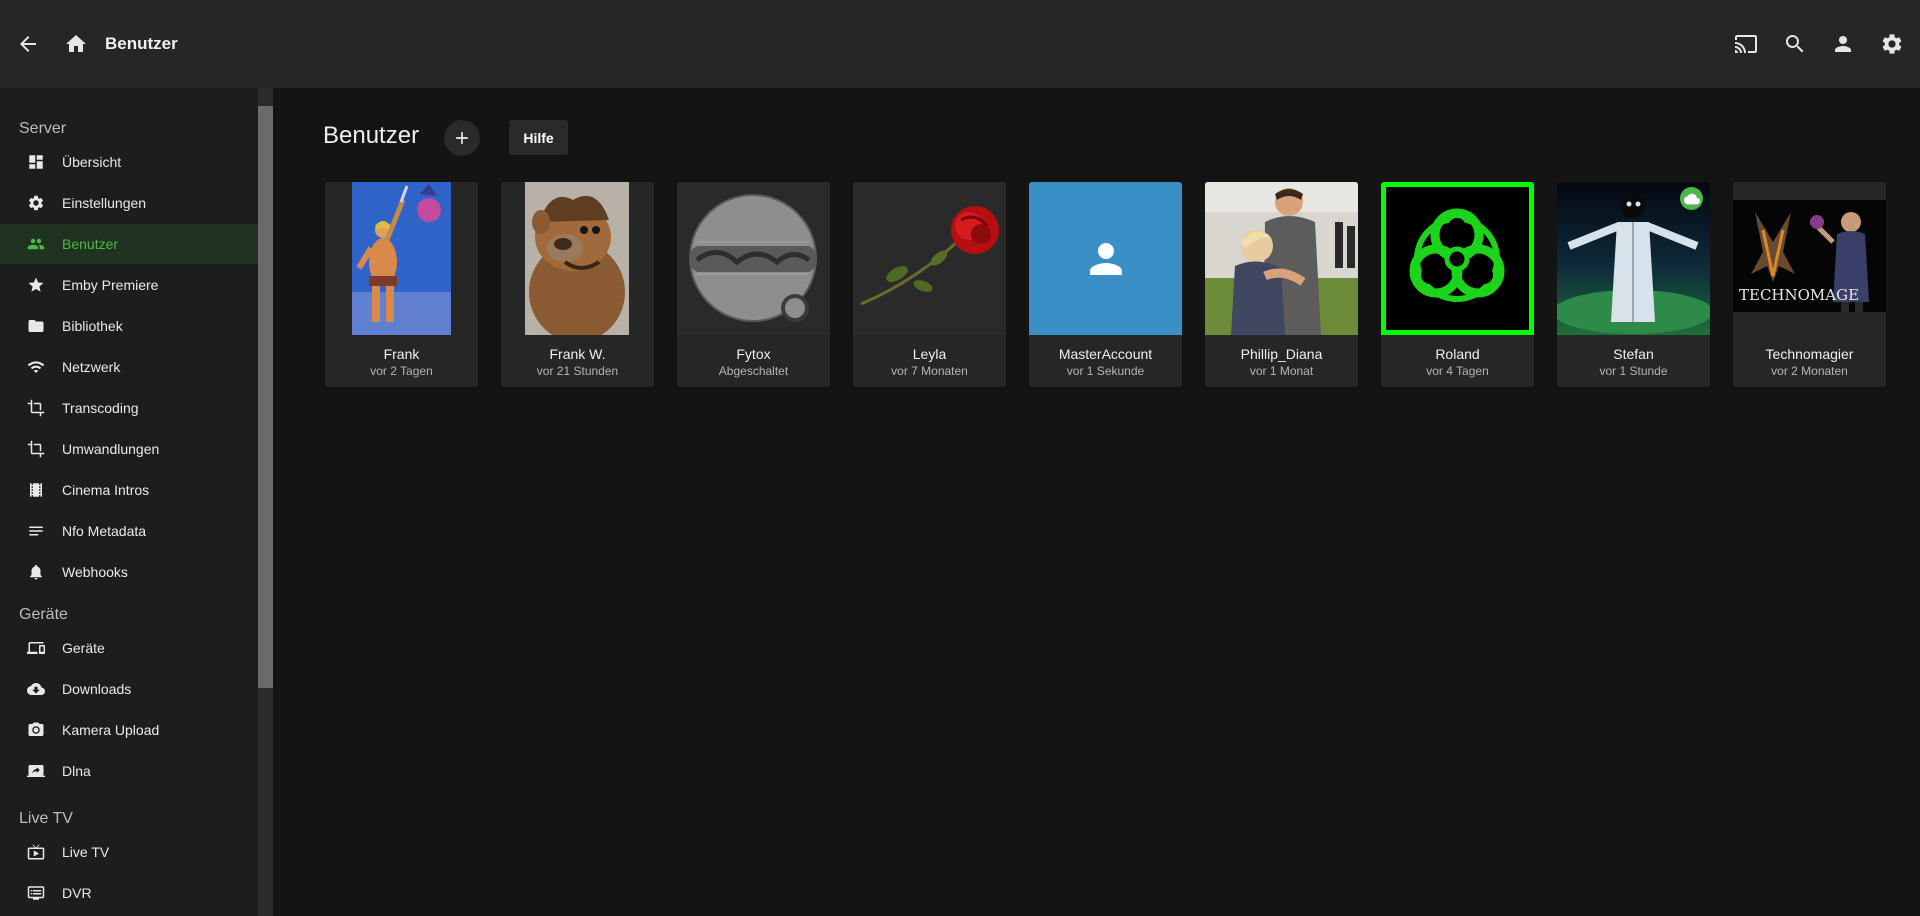  Describe the element at coordinates (43, 614) in the screenshot. I see `sidebar-section-devices: Geräte` at that location.